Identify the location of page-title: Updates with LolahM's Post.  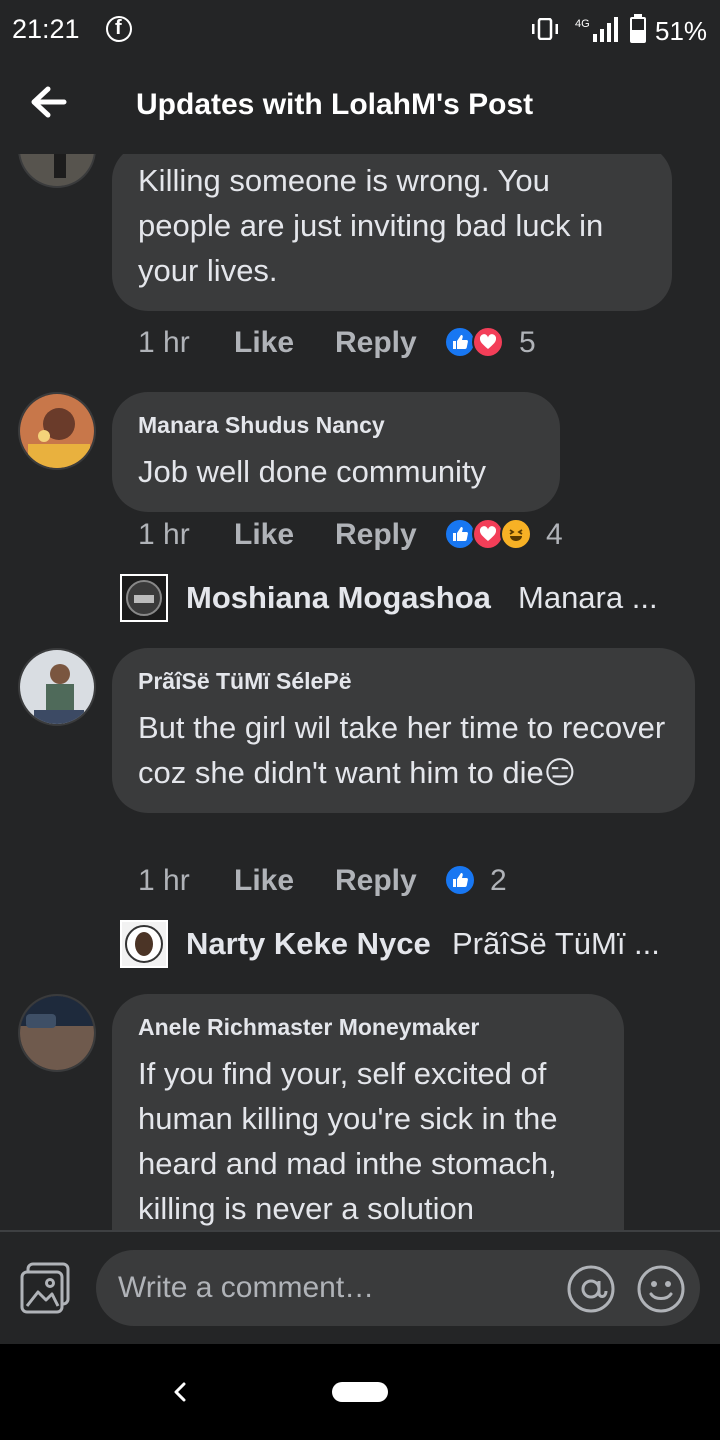
(335, 104).